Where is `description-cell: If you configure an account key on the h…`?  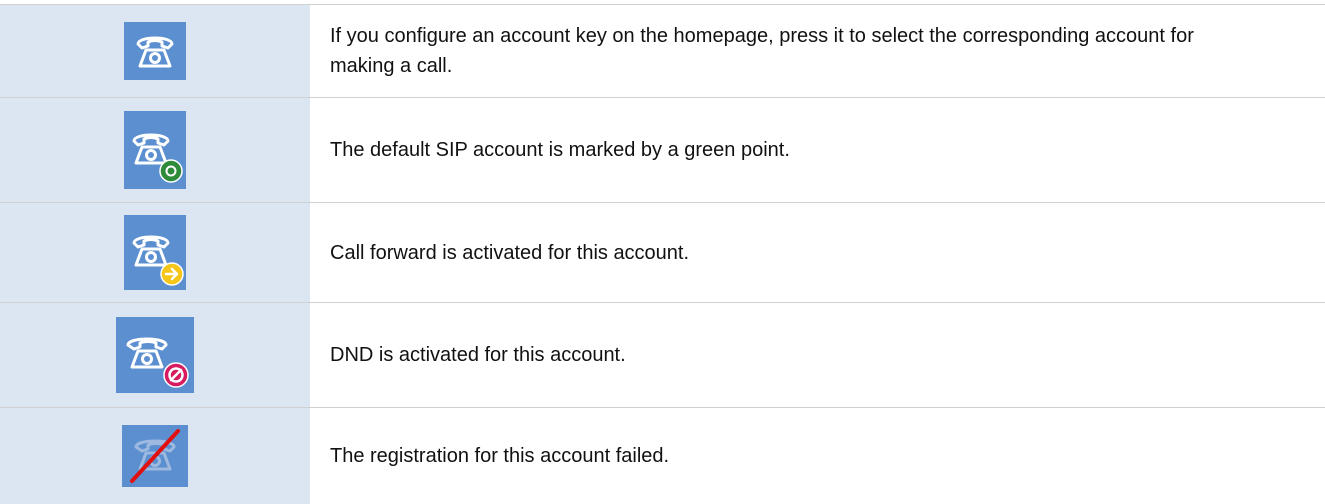 description-cell: If you configure an account key on the h… is located at coordinates (817, 51).